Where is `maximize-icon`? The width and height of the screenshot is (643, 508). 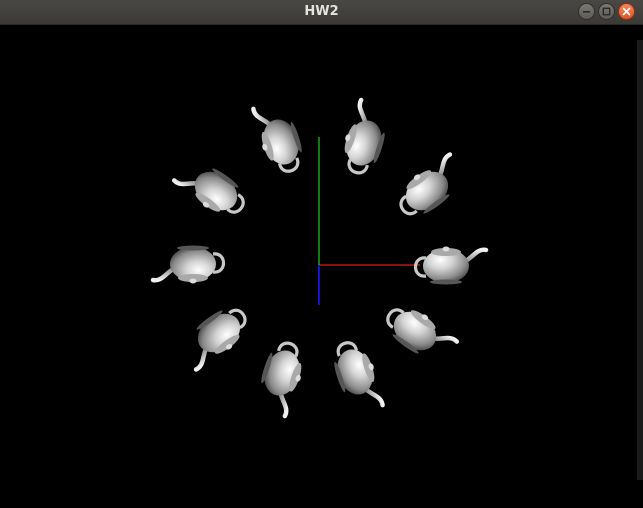 maximize-icon is located at coordinates (606, 11).